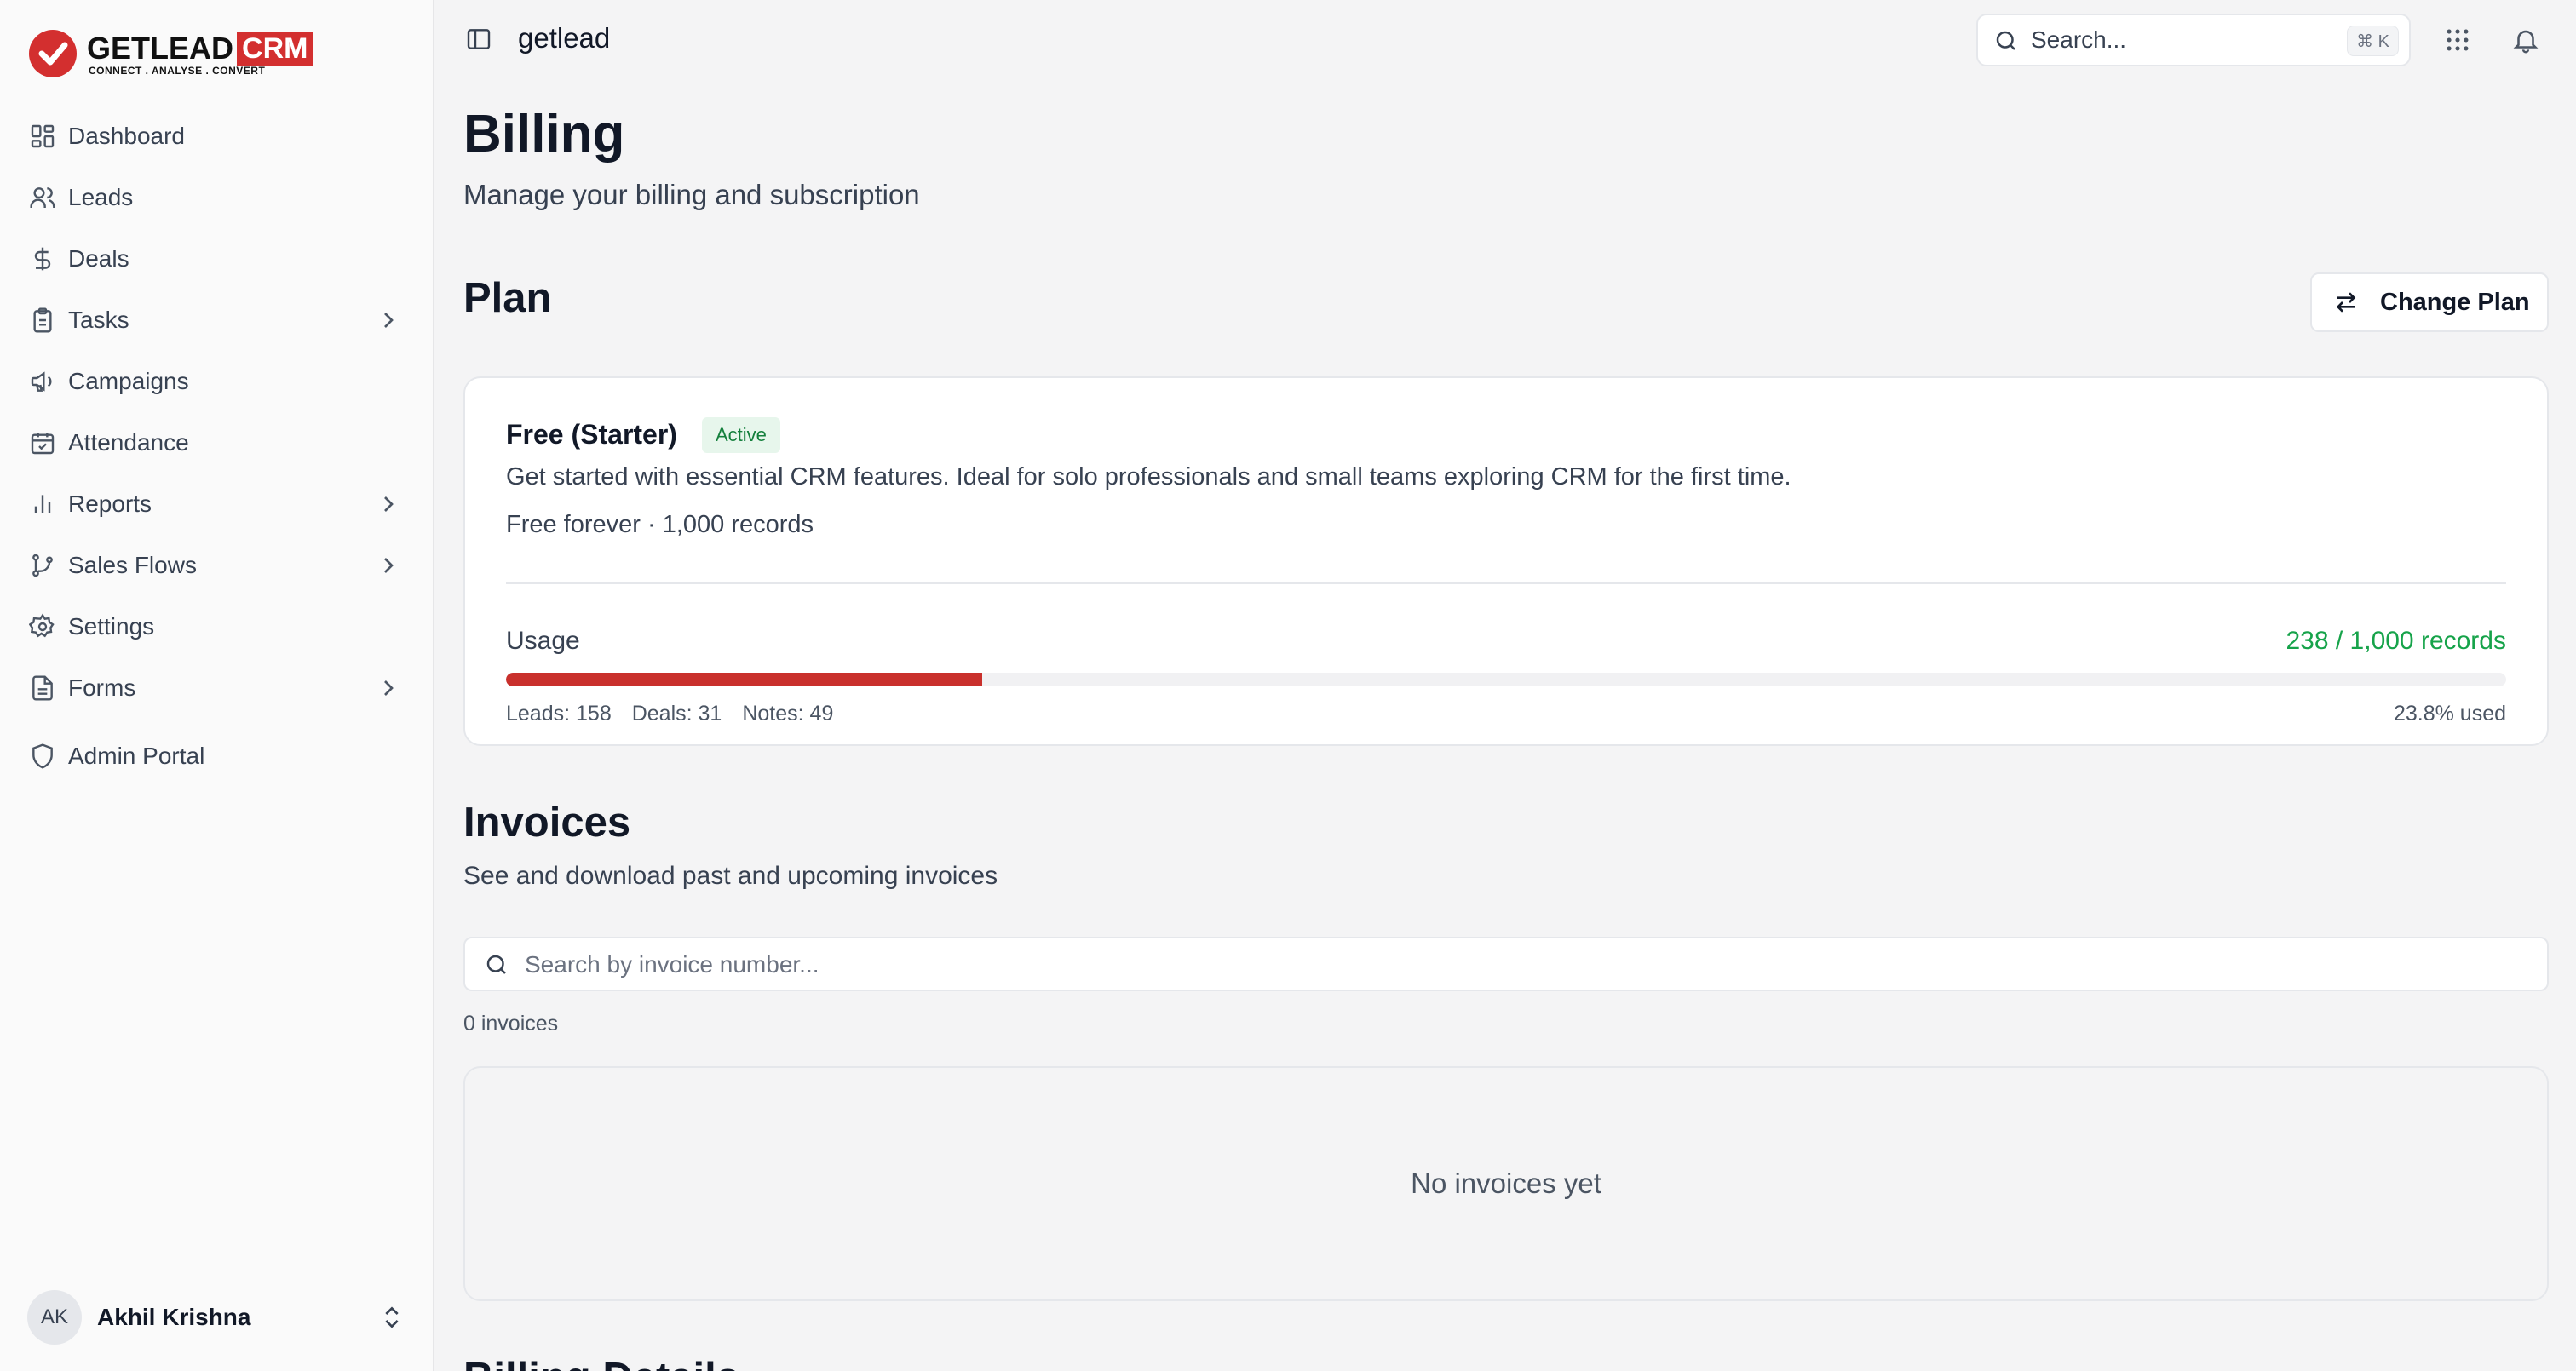 The height and width of the screenshot is (1371, 2576). Describe the element at coordinates (43, 565) in the screenshot. I see `git-branch-icon` at that location.